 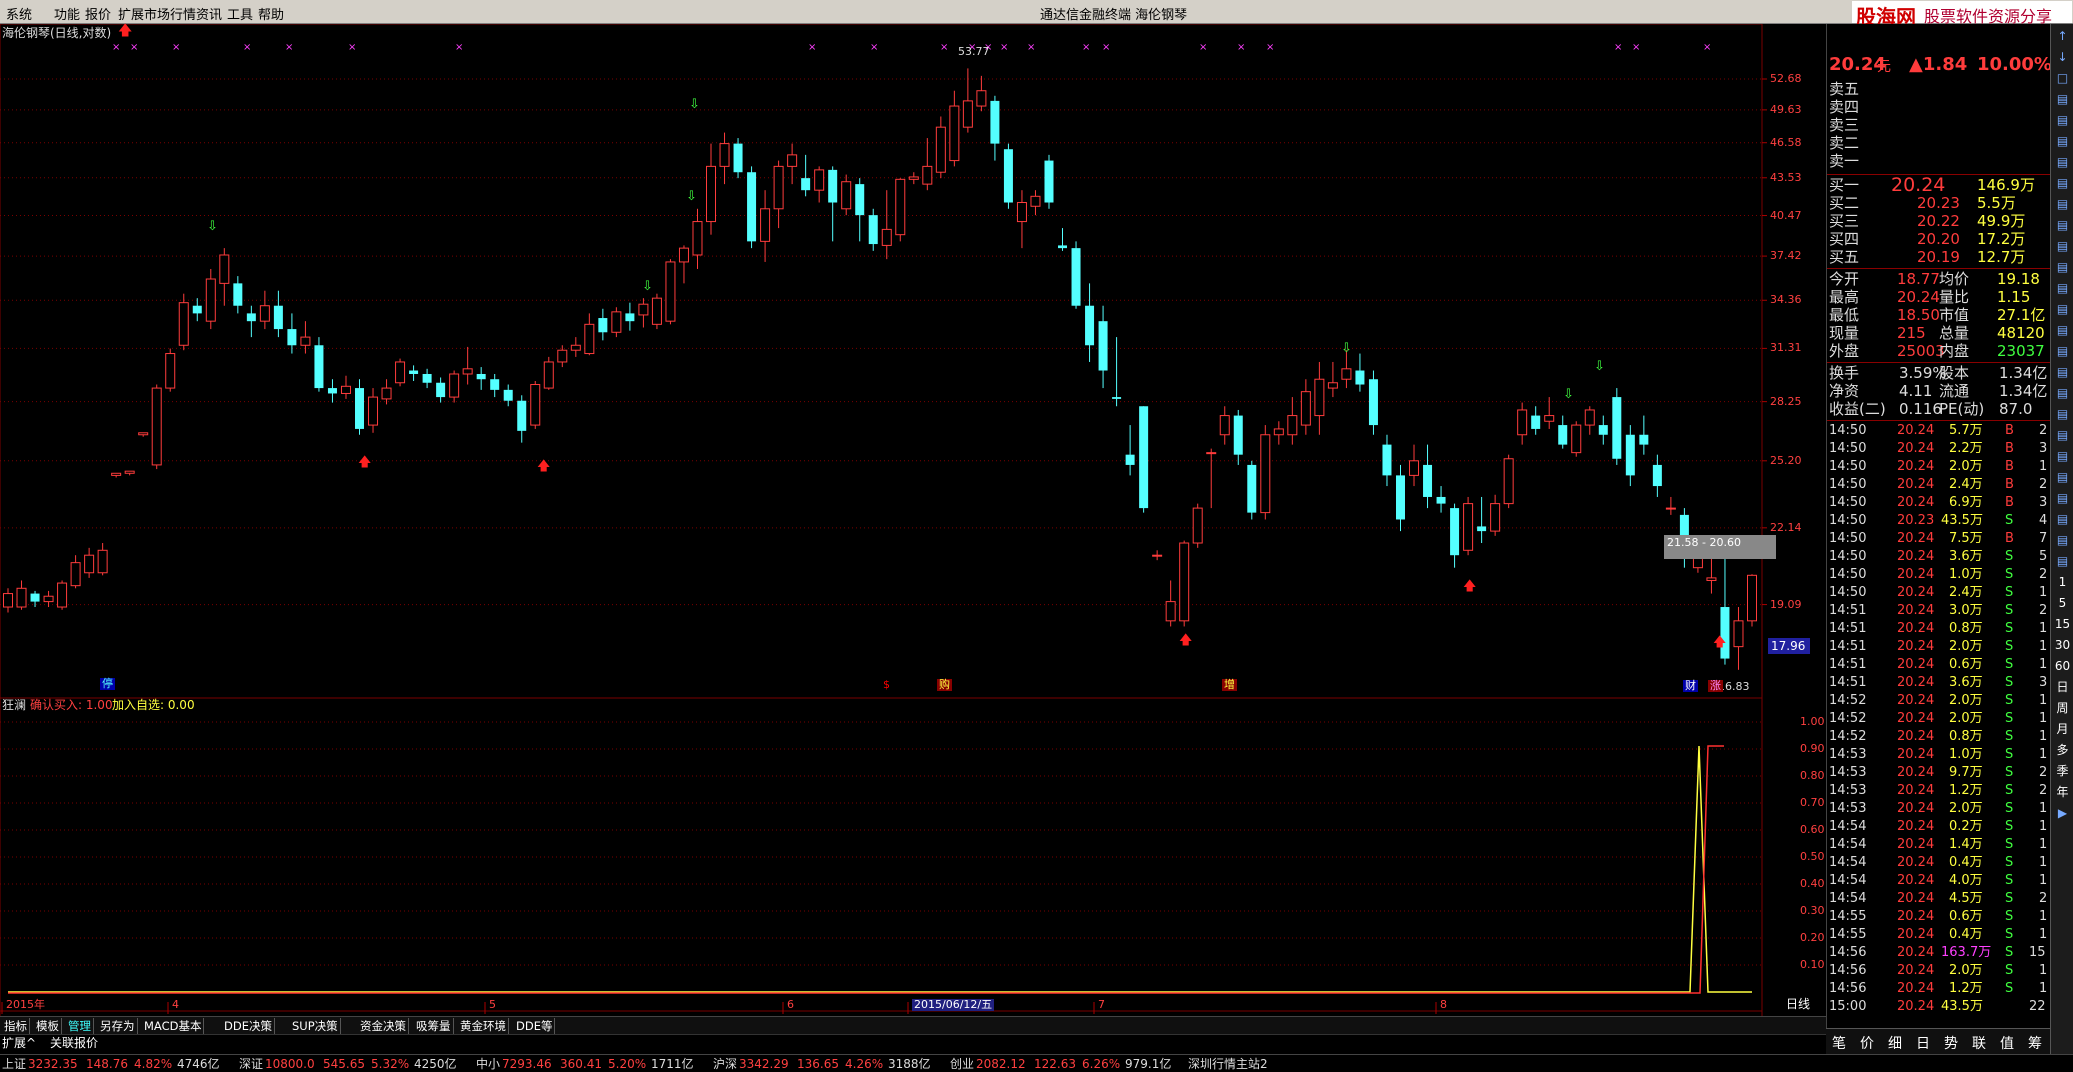 What do you see at coordinates (98, 13) in the screenshot?
I see `menu-item-quotes: 报价` at bounding box center [98, 13].